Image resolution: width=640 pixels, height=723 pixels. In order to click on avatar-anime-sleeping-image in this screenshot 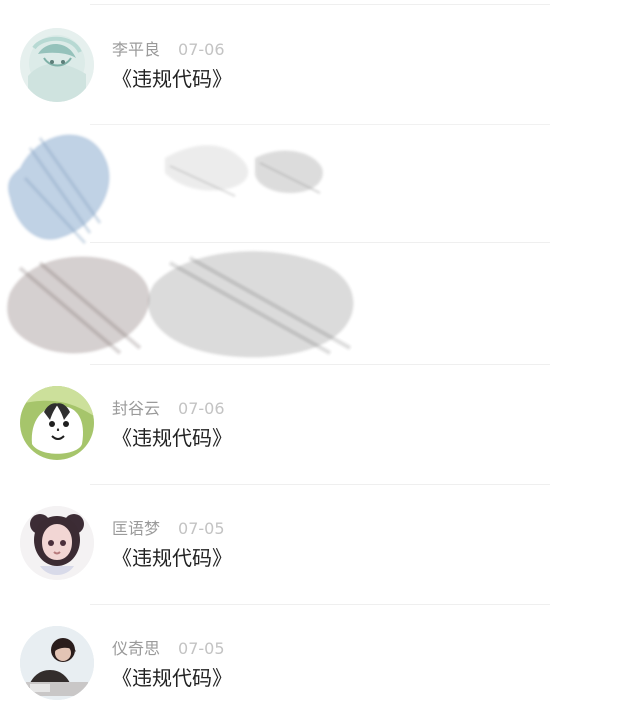, I will do `click(57, 65)`.